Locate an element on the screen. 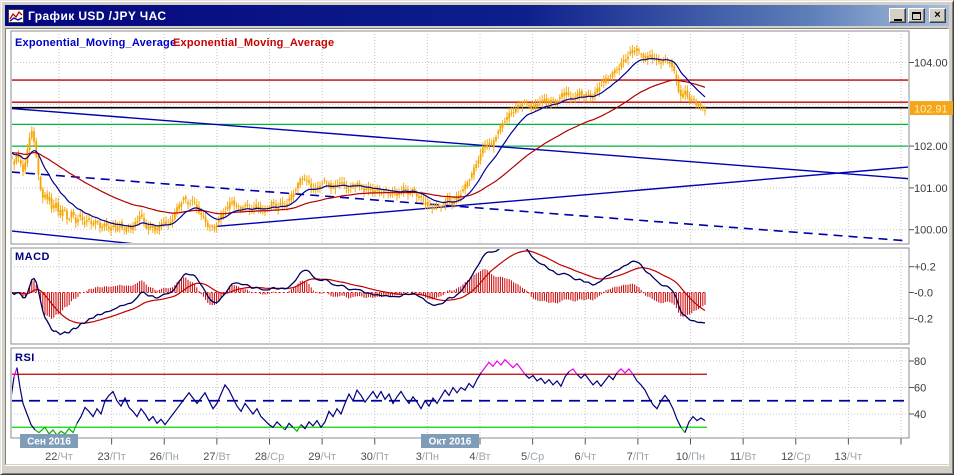 Image resolution: width=954 pixels, height=475 pixels. month-badge-label: Сен 2016 is located at coordinates (49, 442).